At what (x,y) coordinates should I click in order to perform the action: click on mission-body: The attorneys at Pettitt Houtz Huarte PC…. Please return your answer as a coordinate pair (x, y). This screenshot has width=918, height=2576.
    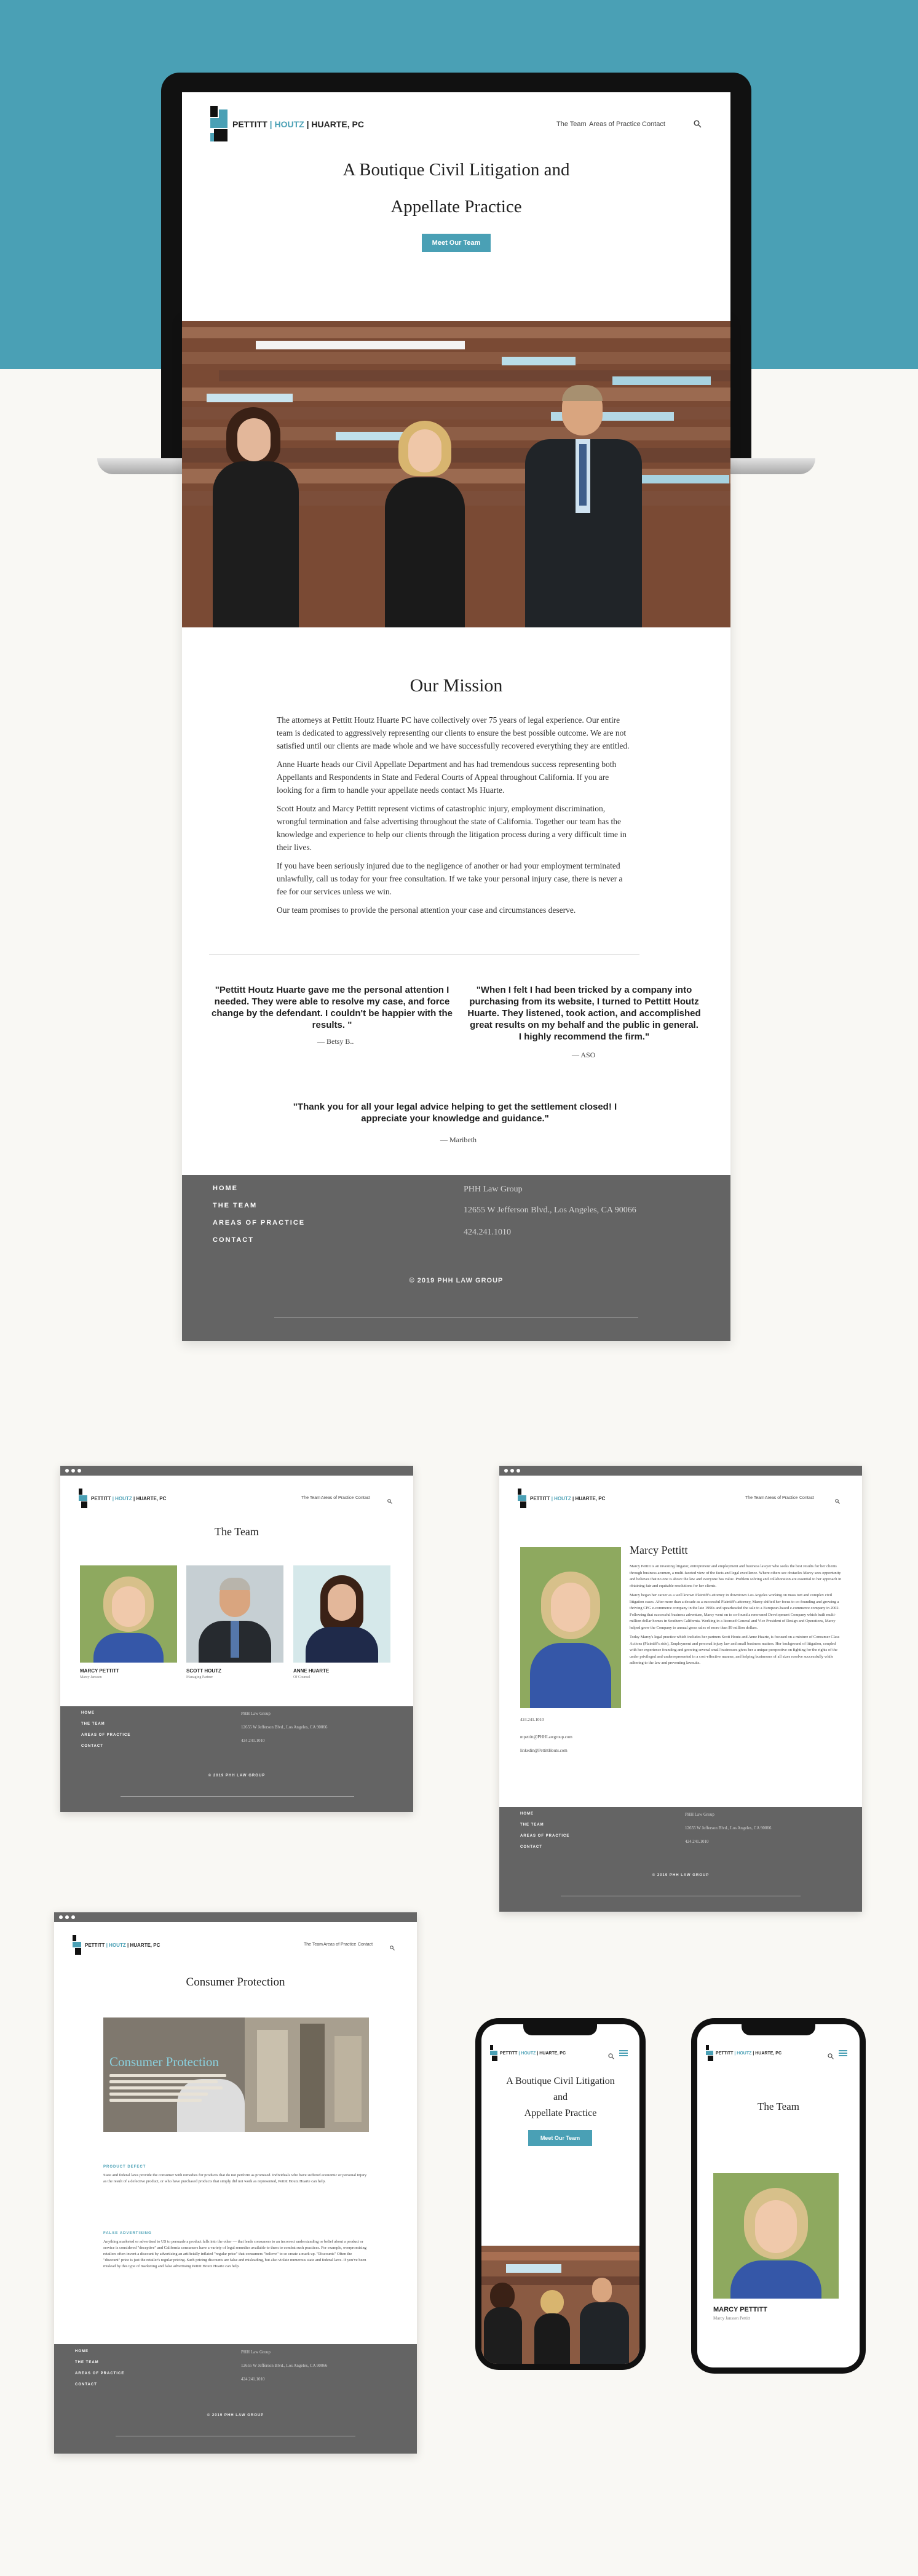
    Looking at the image, I should click on (455, 815).